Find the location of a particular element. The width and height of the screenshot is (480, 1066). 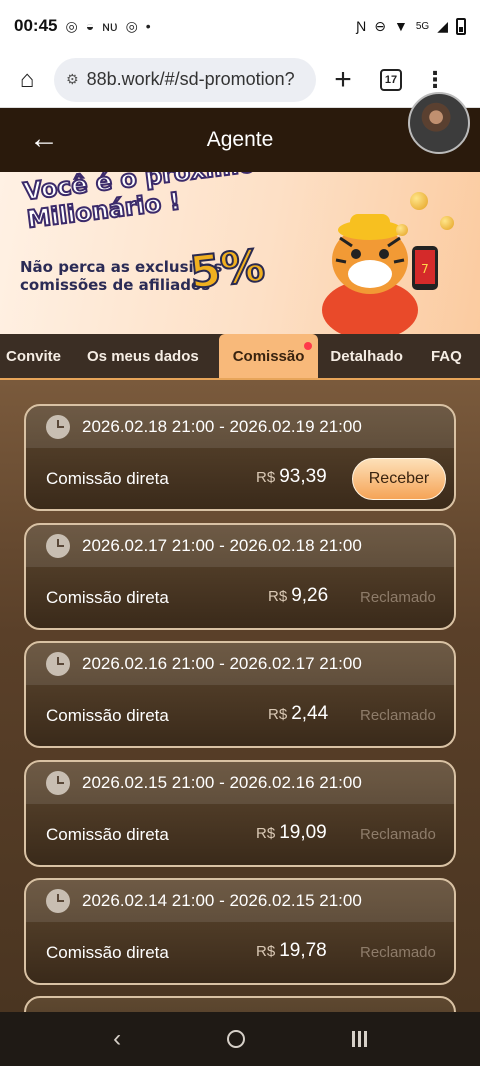

date-range: 2026.02.15 21:00 - 2026.02.16 21:00 is located at coordinates (222, 782).